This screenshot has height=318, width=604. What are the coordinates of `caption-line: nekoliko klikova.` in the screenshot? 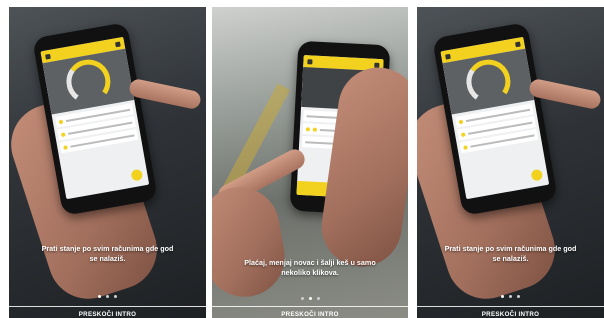 It's located at (310, 272).